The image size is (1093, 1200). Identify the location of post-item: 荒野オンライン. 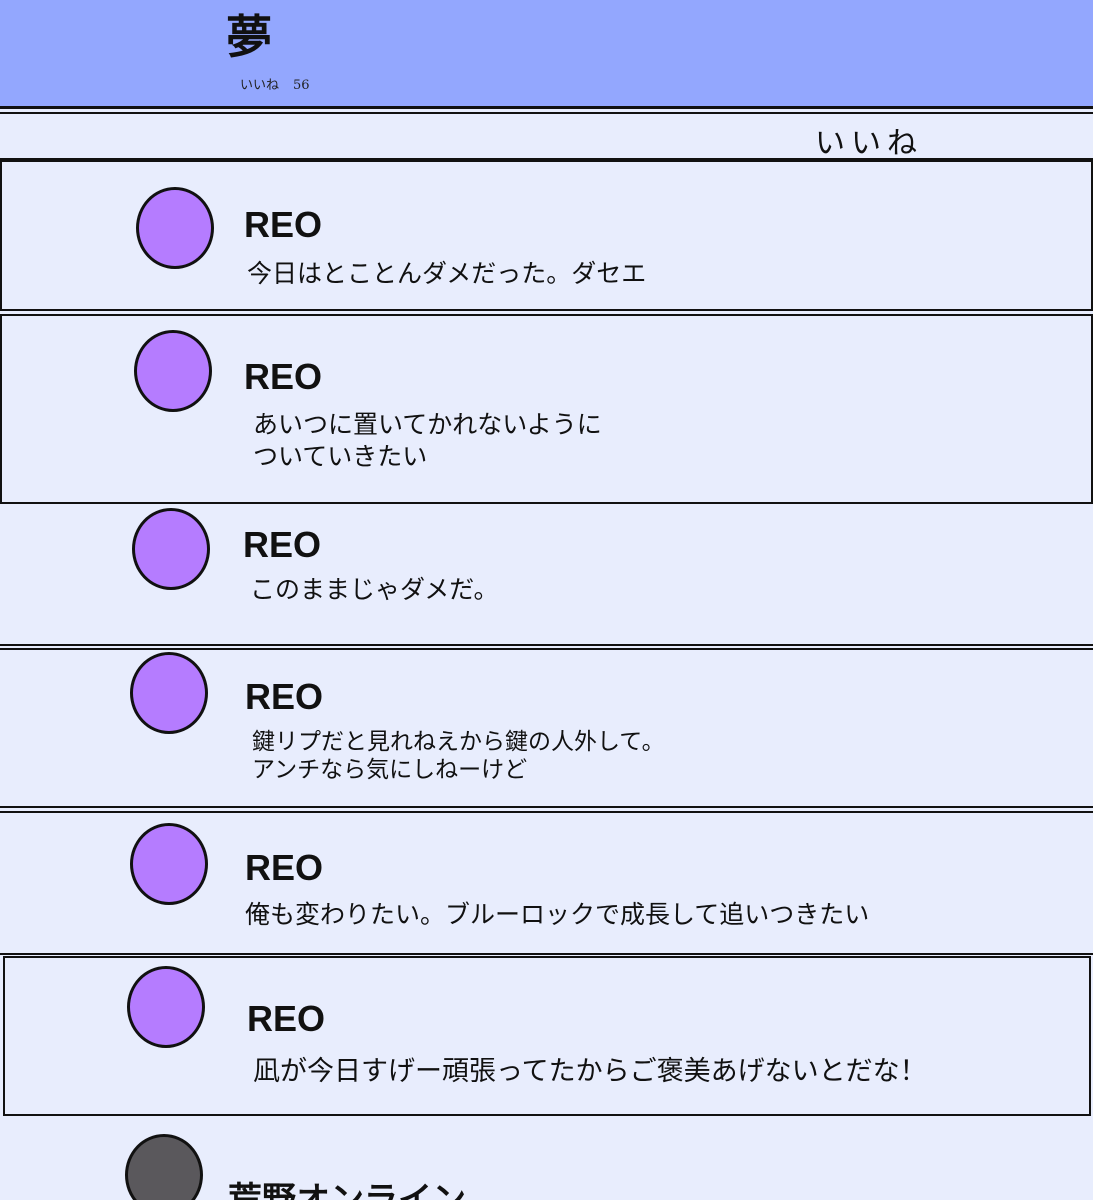
(546, 1159).